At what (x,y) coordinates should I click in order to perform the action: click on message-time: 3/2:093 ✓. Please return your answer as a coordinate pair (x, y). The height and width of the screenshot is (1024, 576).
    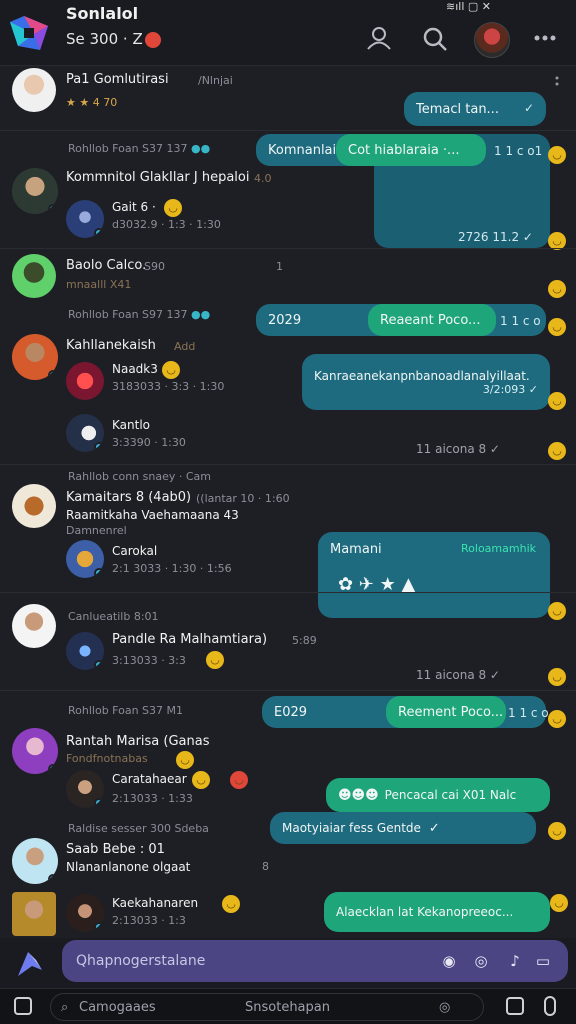
    Looking at the image, I should click on (510, 389).